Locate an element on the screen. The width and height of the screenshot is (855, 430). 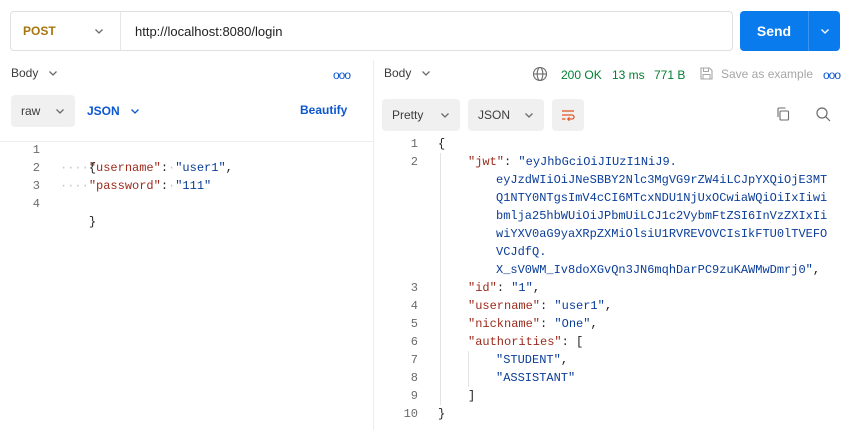
beautify-button: Beautify is located at coordinates (323, 110).